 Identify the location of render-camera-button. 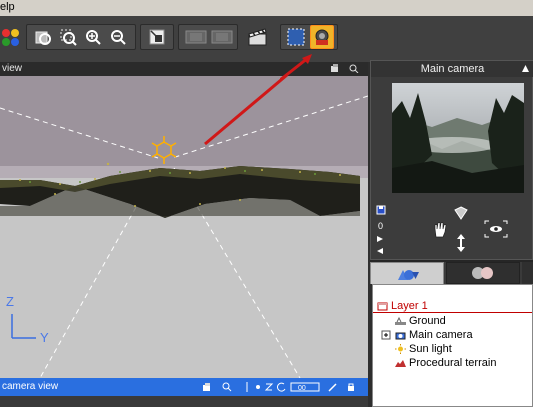
(322, 37).